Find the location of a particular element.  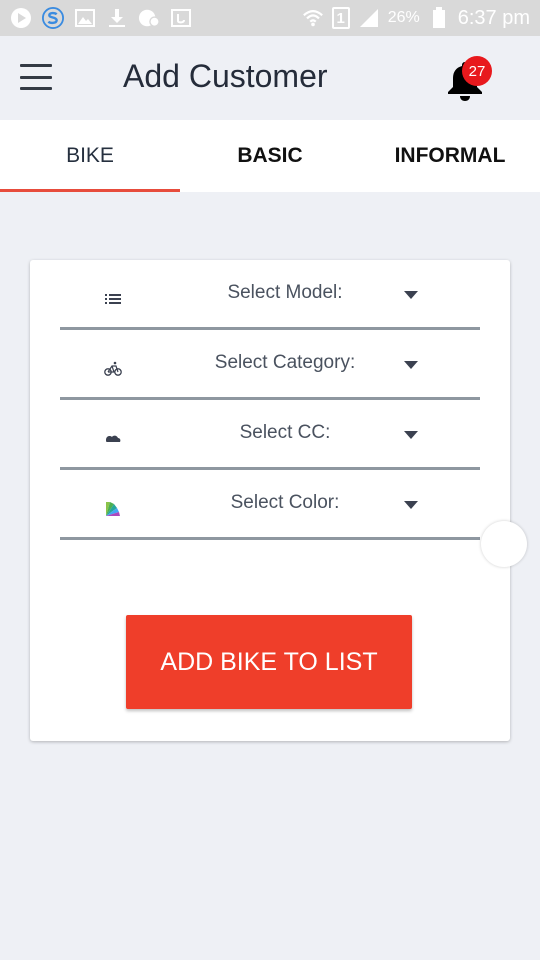

tab-basic: BASIC is located at coordinates (270, 156).